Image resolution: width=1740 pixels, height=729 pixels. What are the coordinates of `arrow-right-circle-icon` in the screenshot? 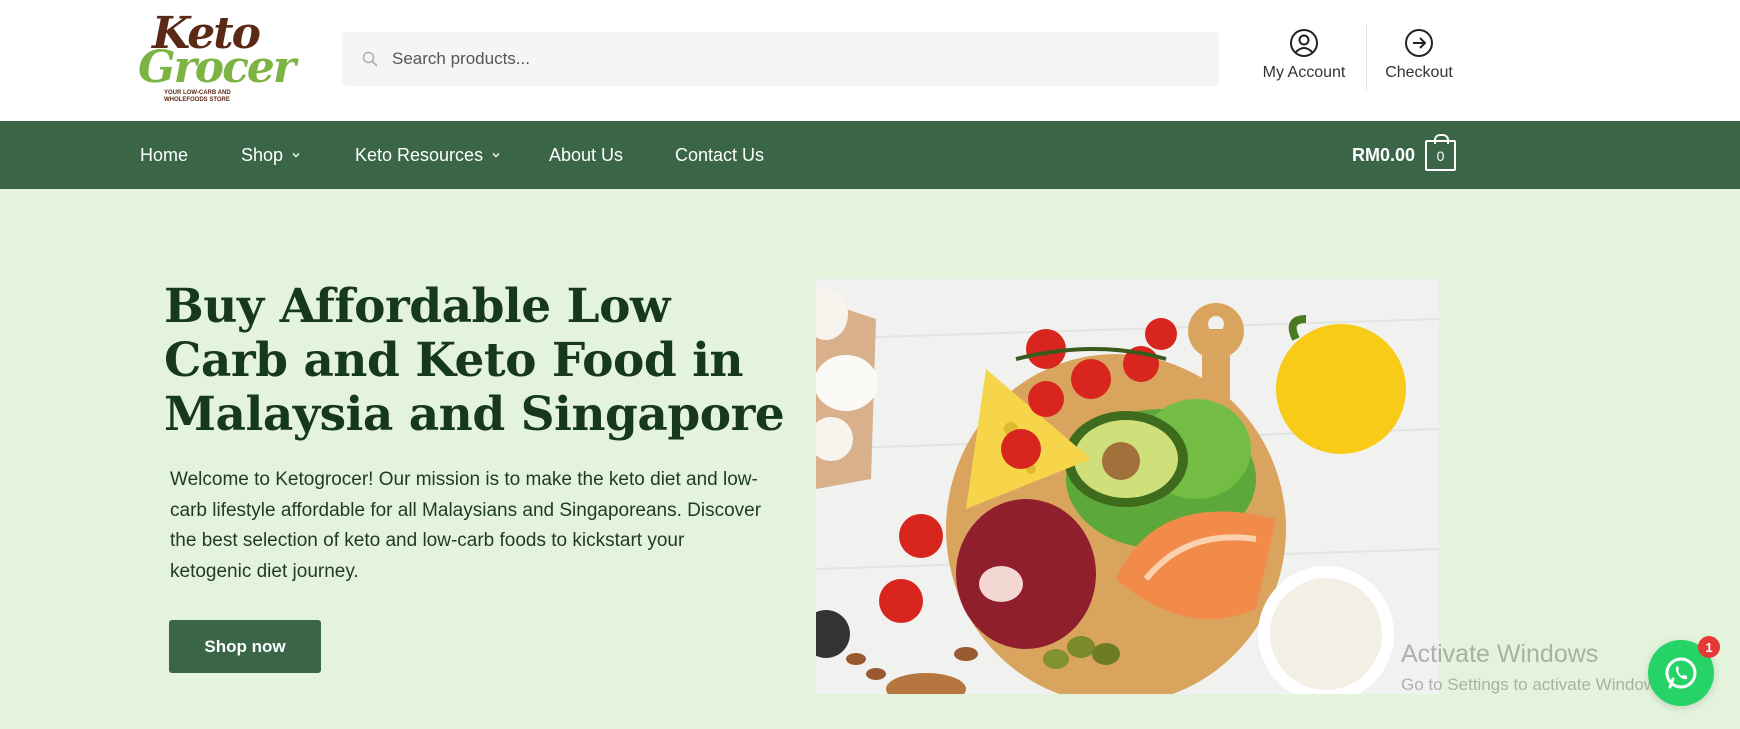 It's located at (1419, 43).